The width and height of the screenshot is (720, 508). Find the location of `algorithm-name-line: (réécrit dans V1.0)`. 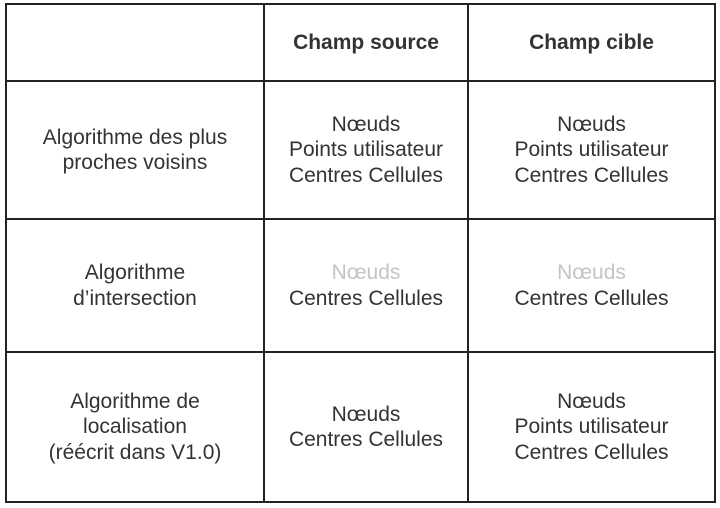

algorithm-name-line: (réécrit dans V1.0) is located at coordinates (135, 452).